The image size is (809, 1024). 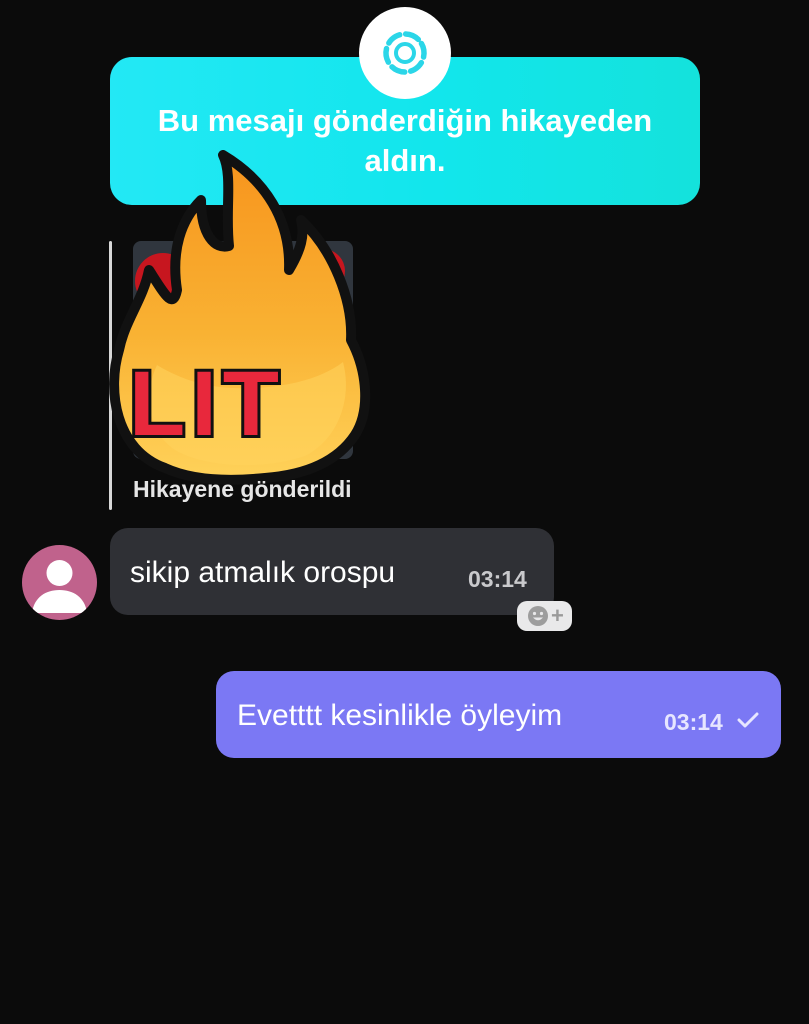 I want to click on read-check-icon, so click(x=748, y=720).